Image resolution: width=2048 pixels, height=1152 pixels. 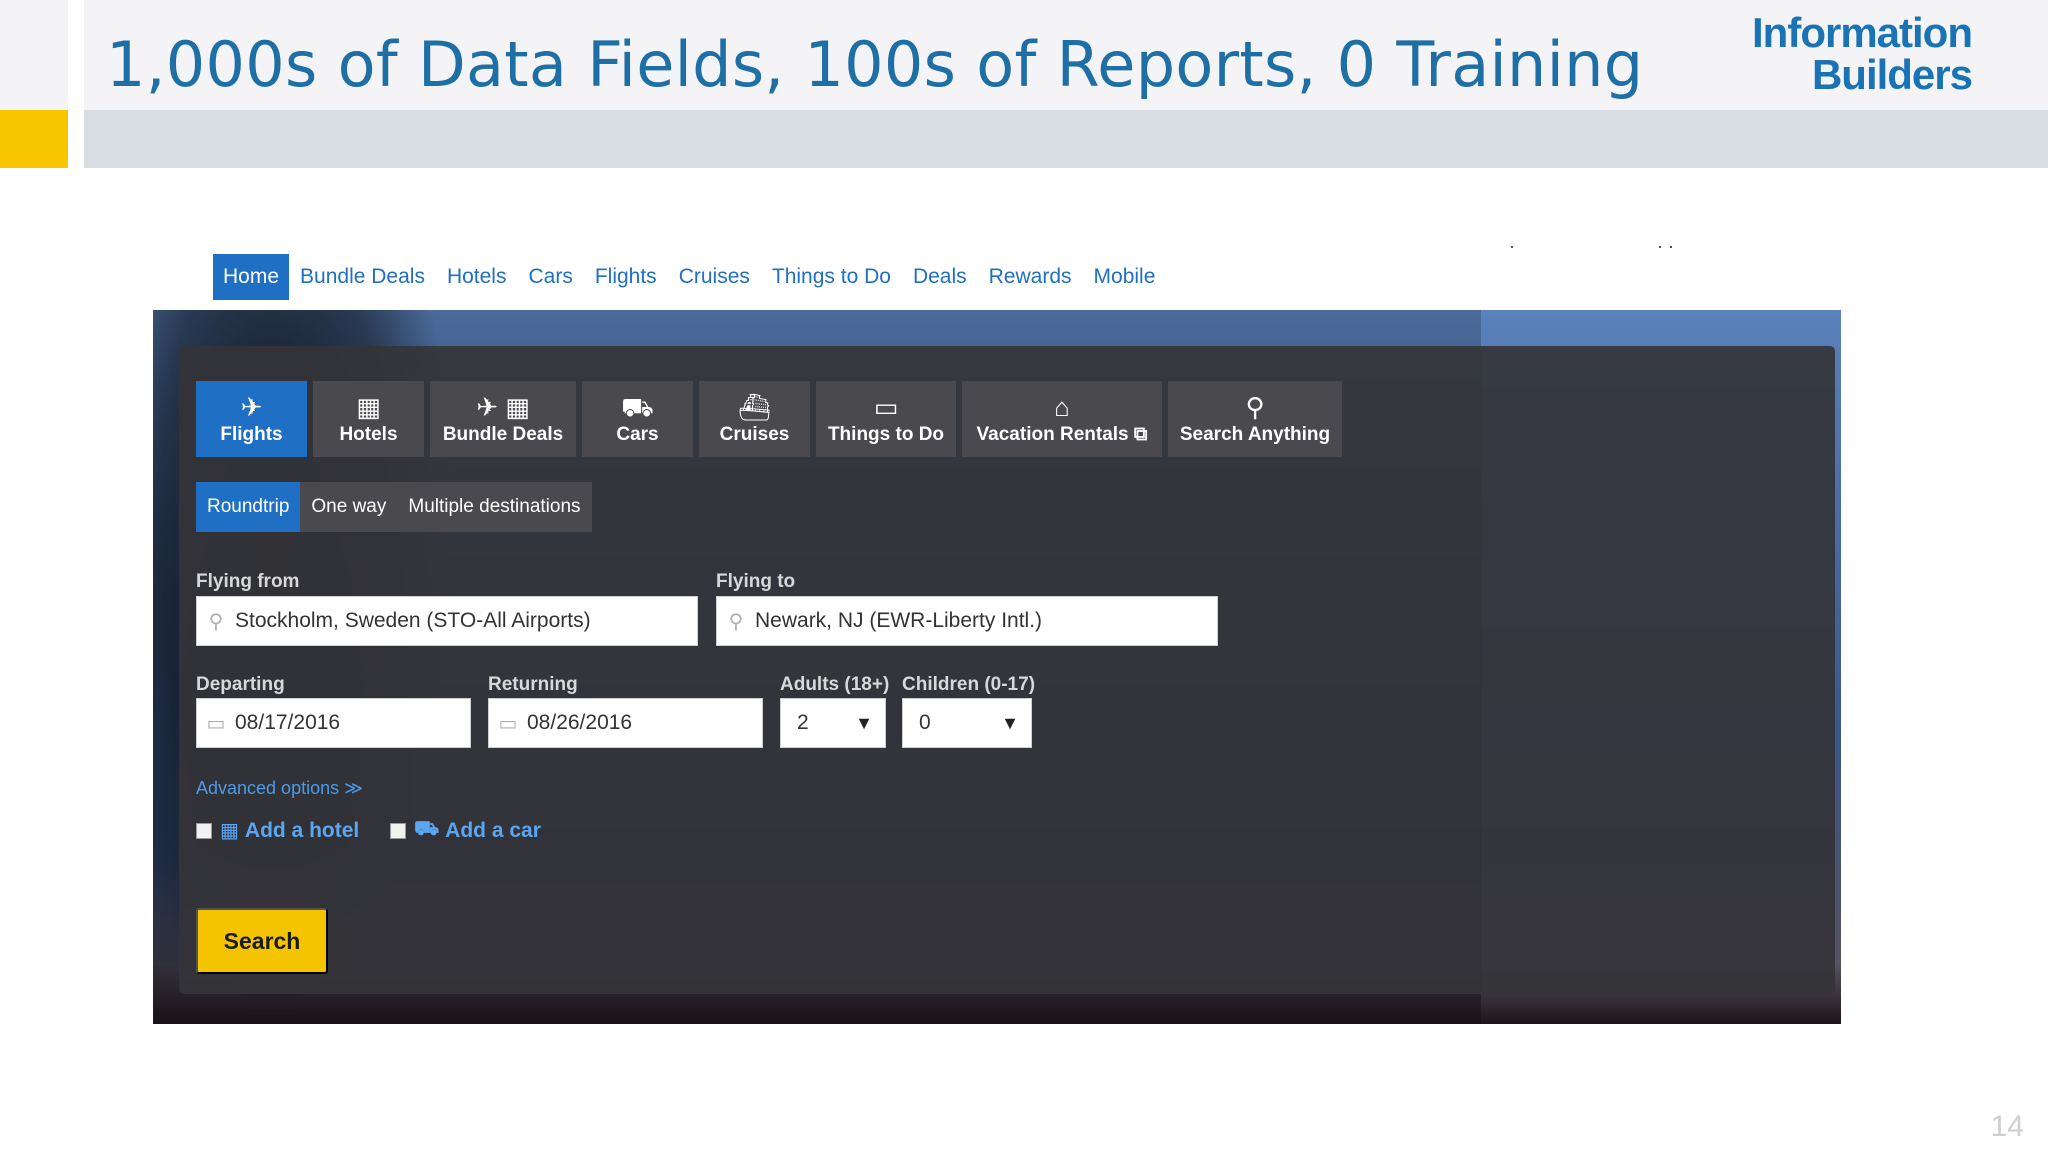 I want to click on nav-deals: Deals, so click(x=940, y=277).